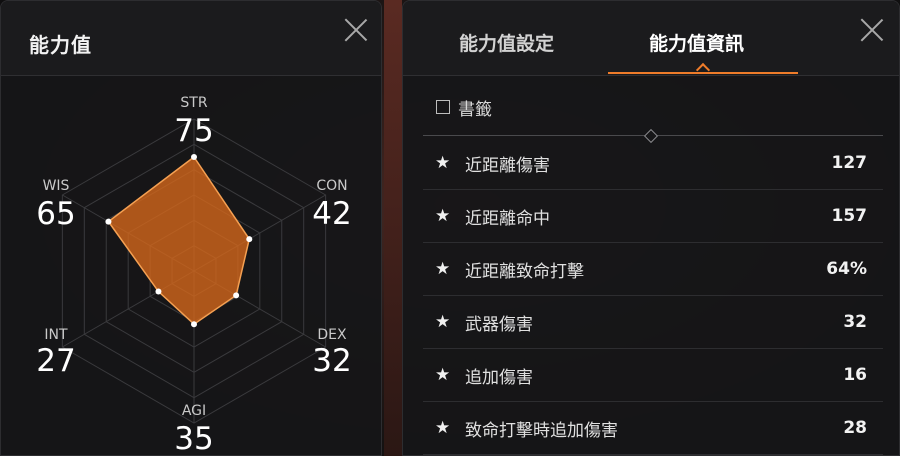 The width and height of the screenshot is (900, 456). I want to click on radar-point-wis, so click(108, 221).